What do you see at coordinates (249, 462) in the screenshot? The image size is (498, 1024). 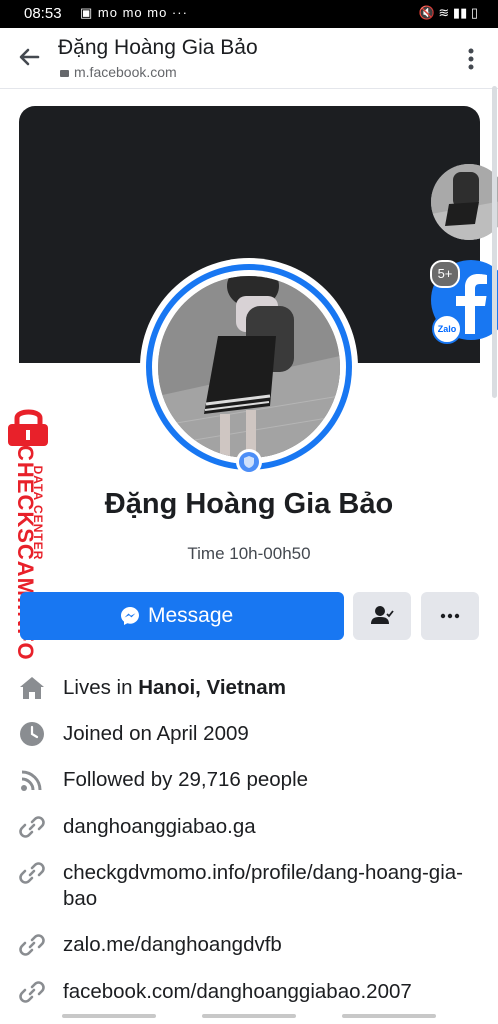 I see `profile-shield-icon` at bounding box center [249, 462].